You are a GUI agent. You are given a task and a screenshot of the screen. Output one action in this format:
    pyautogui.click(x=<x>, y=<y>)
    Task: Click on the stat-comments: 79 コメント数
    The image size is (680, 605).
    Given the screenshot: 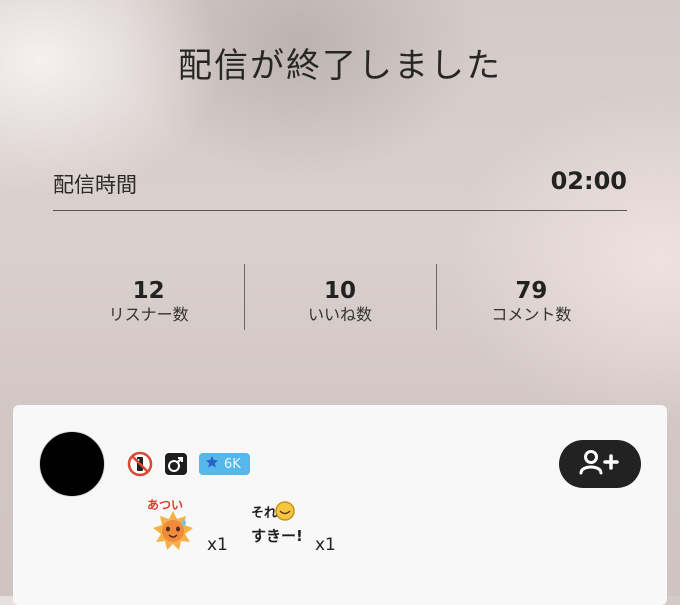 What is the action you would take?
    pyautogui.click(x=531, y=297)
    